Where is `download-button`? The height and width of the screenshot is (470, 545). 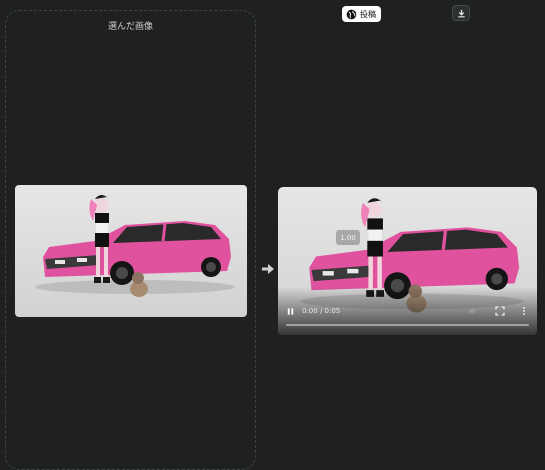 download-button is located at coordinates (461, 13).